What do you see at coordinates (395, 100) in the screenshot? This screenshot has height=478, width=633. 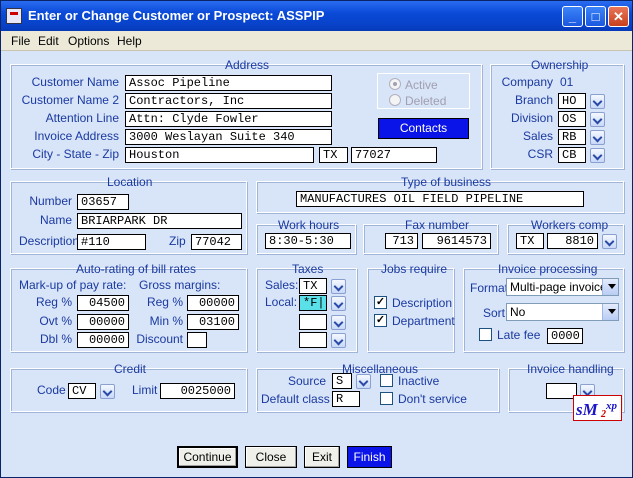 I see `deleted-radio` at bounding box center [395, 100].